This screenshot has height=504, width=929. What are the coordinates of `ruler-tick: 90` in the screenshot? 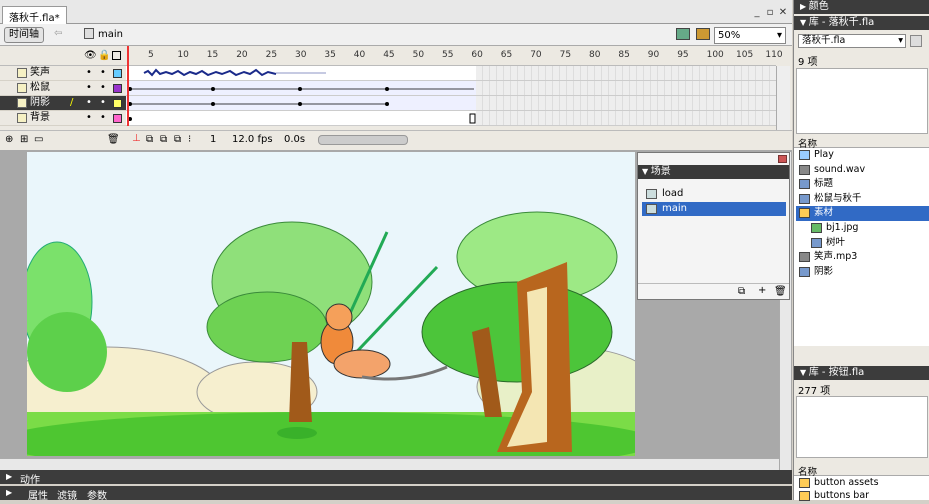 It's located at (653, 55).